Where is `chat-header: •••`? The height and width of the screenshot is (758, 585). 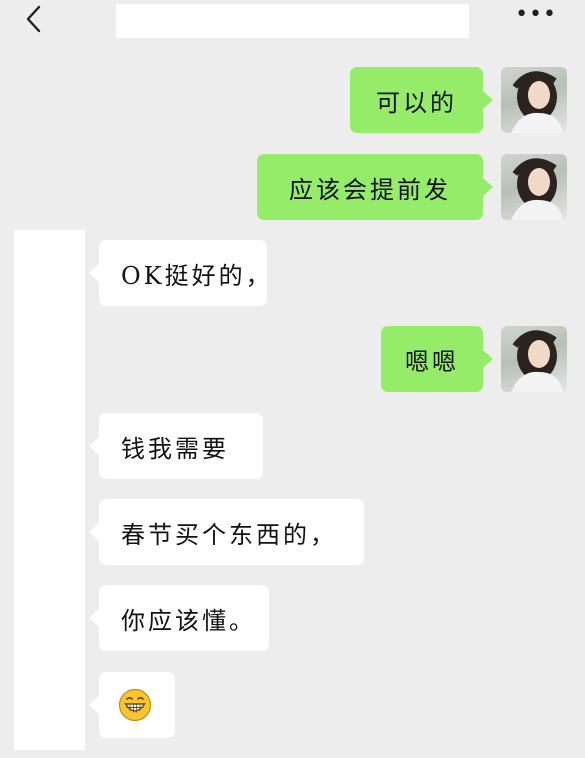
chat-header: ••• is located at coordinates (292, 23).